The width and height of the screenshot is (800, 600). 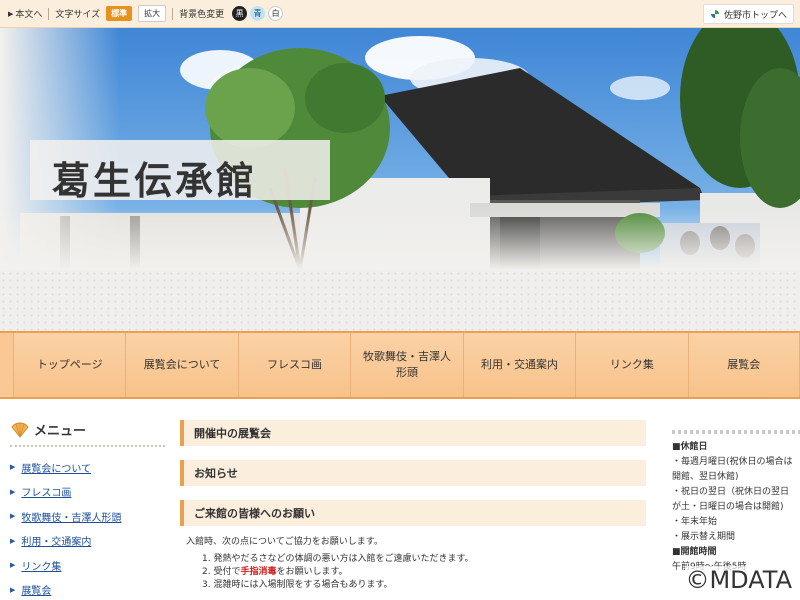 What do you see at coordinates (155, 180) in the screenshot?
I see `page-title: 葛生伝承館` at bounding box center [155, 180].